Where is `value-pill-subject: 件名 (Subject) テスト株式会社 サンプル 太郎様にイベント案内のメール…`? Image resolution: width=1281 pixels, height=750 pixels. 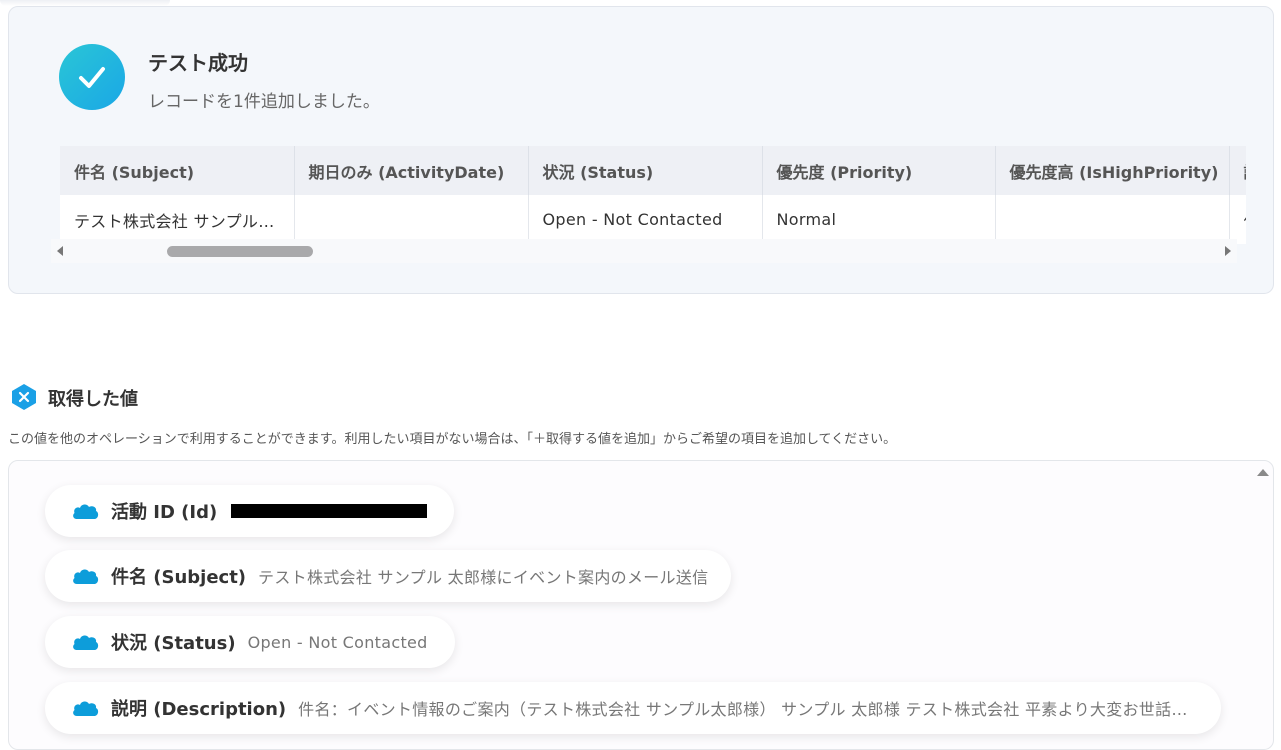
value-pill-subject: 件名 (Subject) テスト株式会社 サンプル 太郎様にイベント案内のメール… is located at coordinates (388, 576).